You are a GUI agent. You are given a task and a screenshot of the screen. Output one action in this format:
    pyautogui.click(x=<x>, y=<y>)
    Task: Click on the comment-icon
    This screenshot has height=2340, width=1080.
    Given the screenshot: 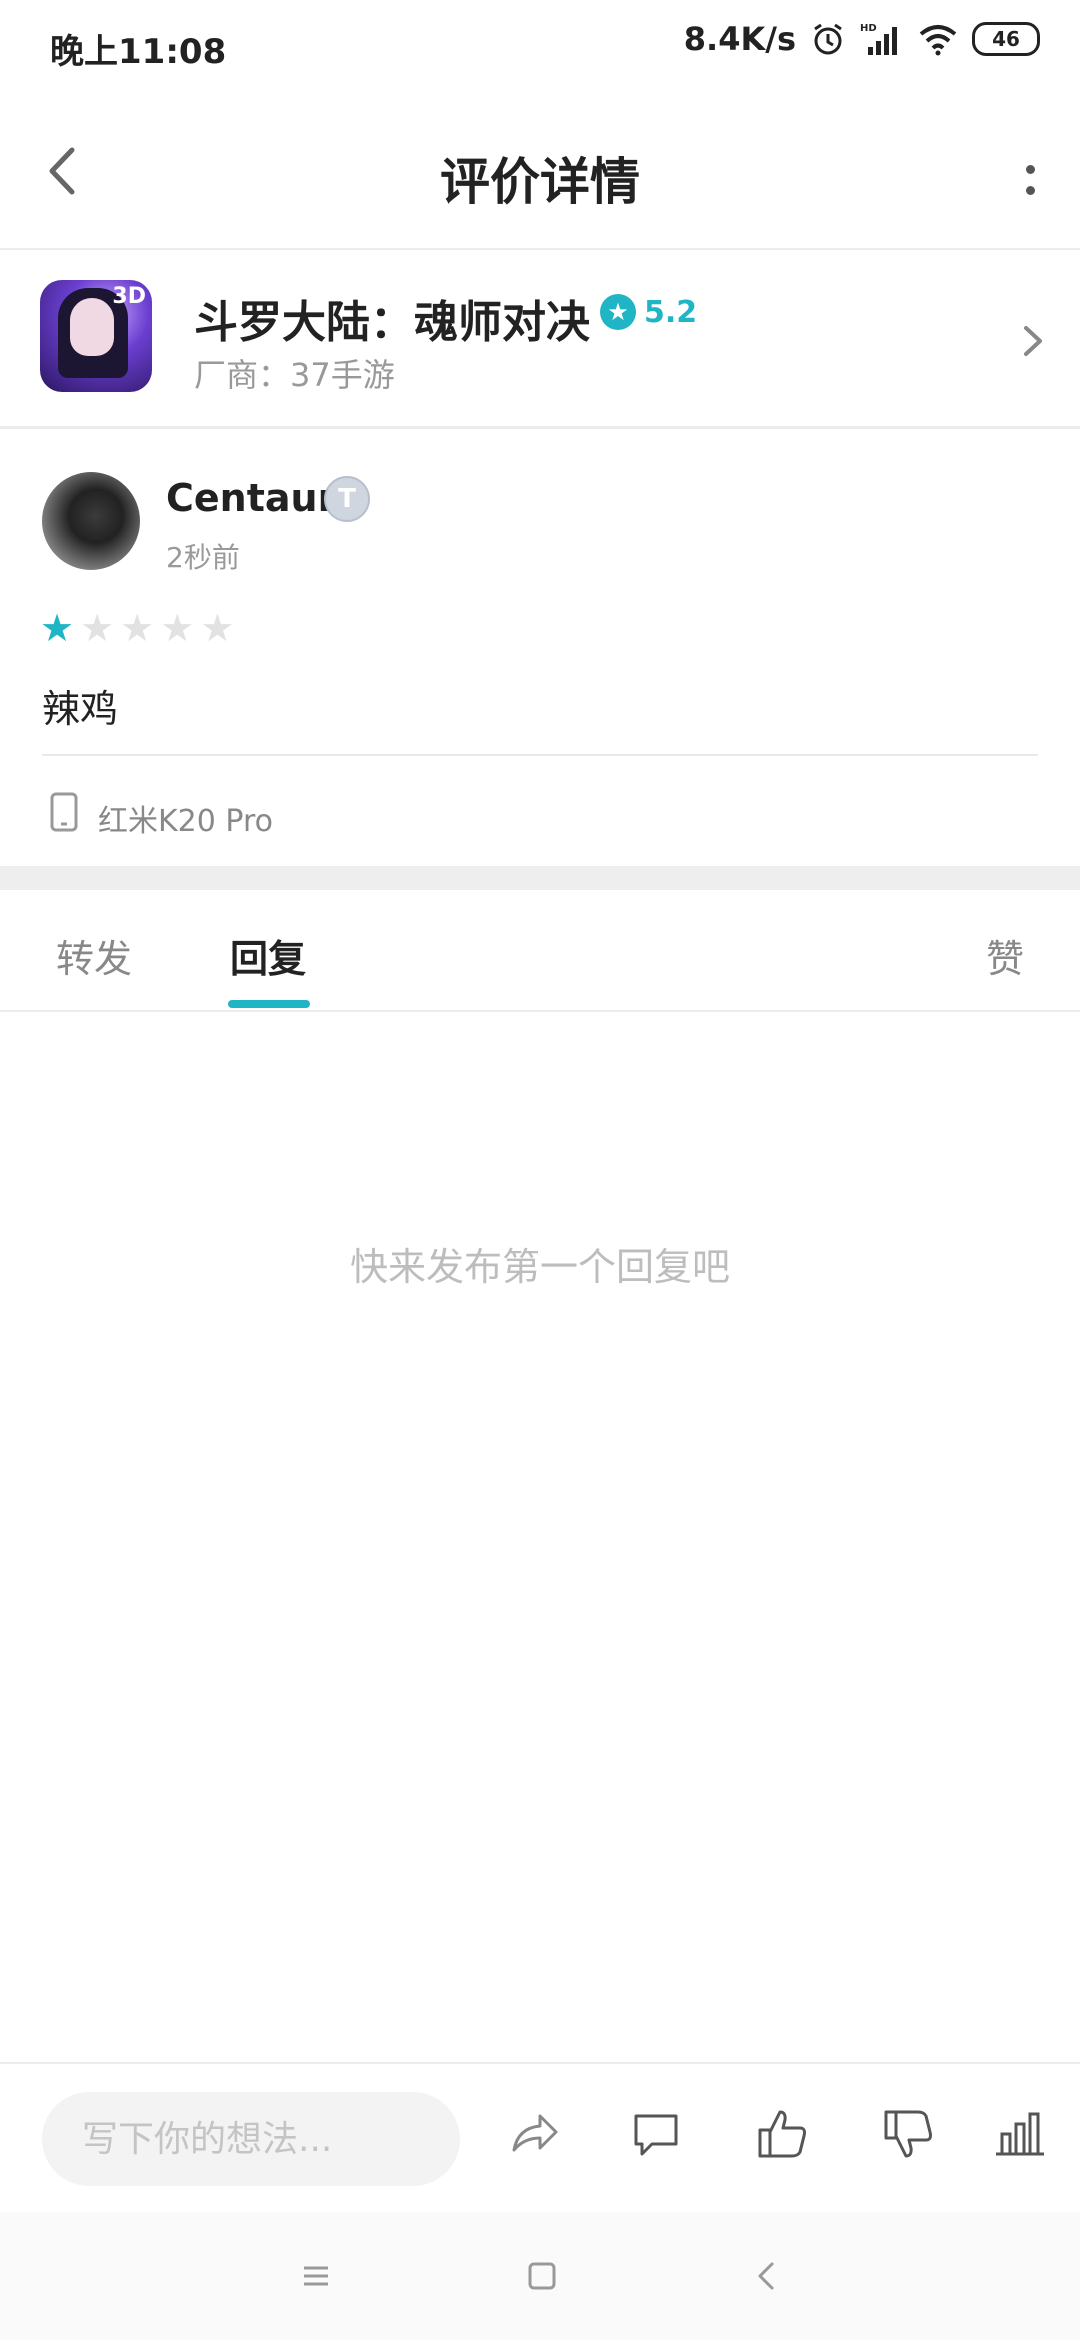 What is the action you would take?
    pyautogui.click(x=656, y=2135)
    